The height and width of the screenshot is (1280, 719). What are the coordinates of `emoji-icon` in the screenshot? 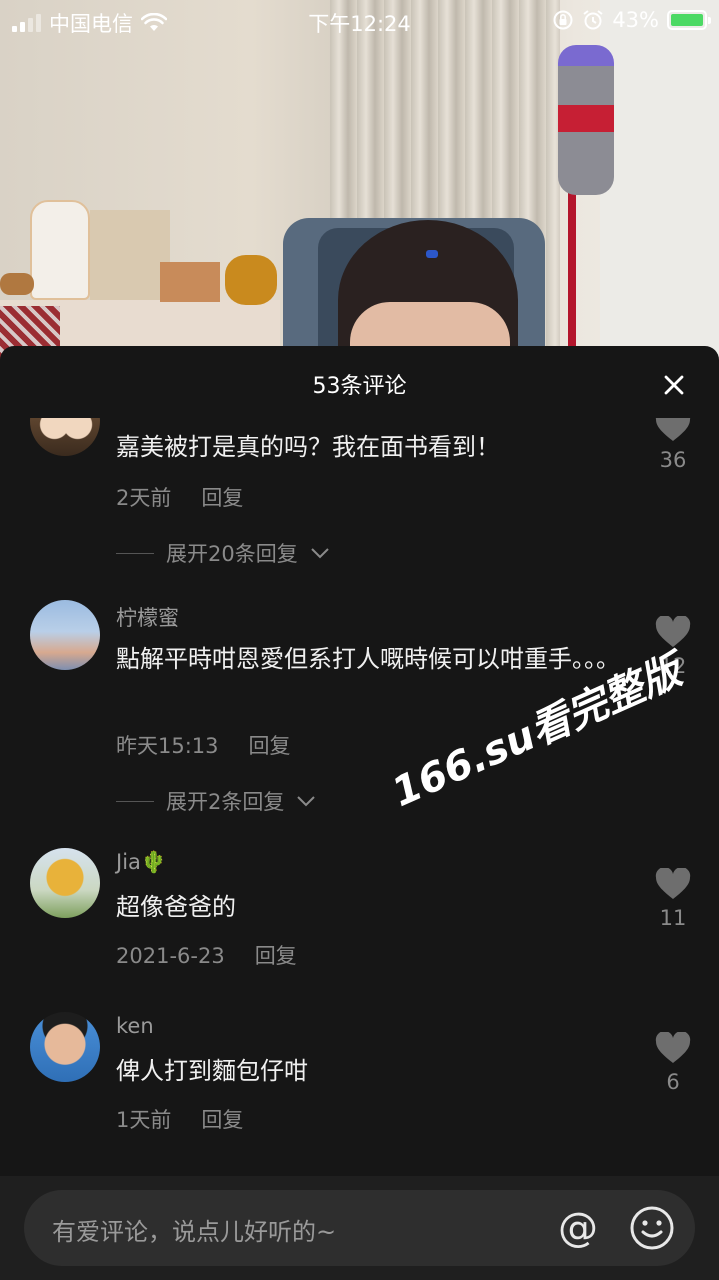 It's located at (652, 1228).